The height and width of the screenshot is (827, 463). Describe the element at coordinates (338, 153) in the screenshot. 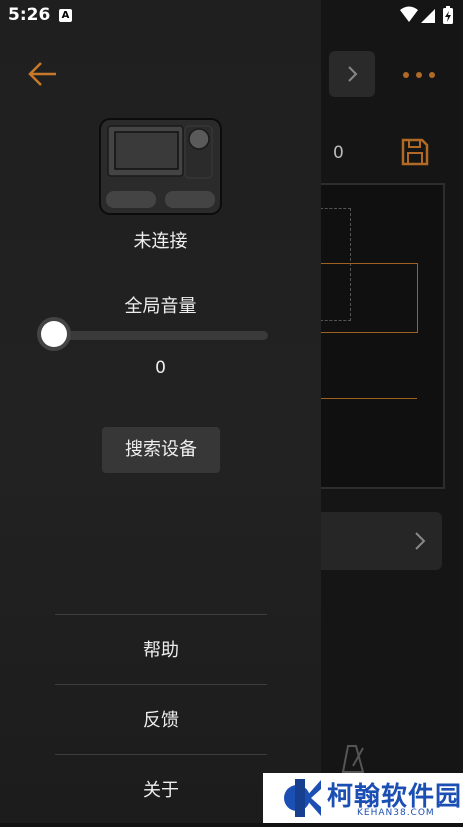

I see `bg-value: 0` at that location.